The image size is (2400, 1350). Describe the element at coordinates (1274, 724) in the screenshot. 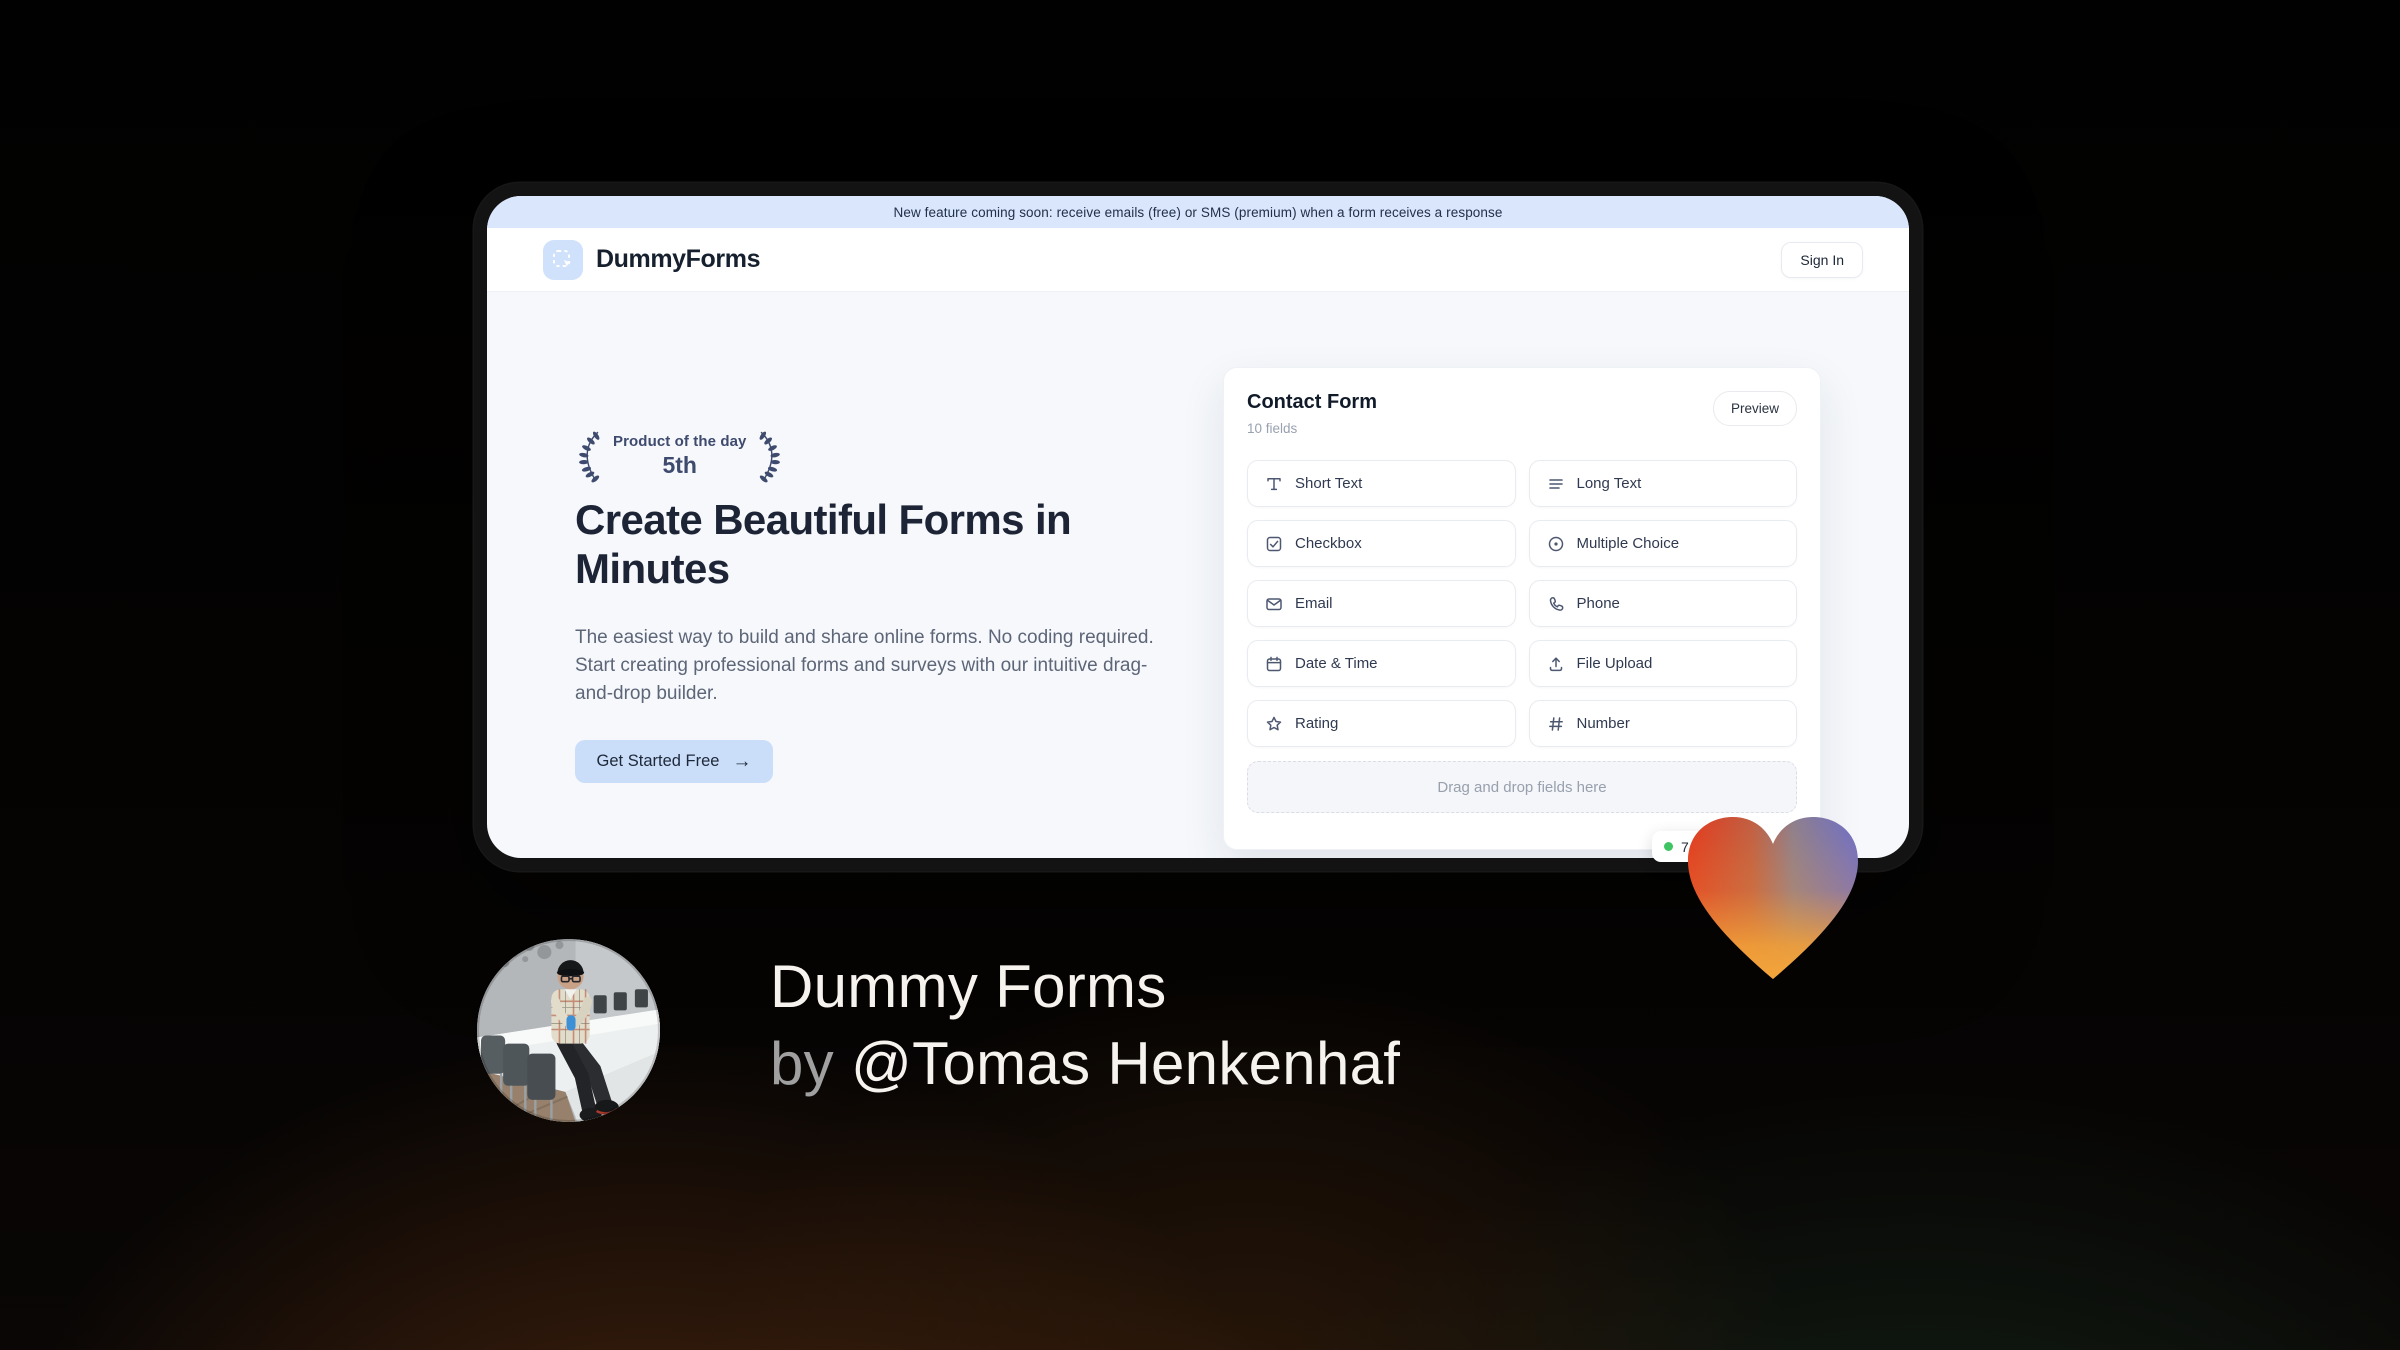

I see `star-icon` at that location.